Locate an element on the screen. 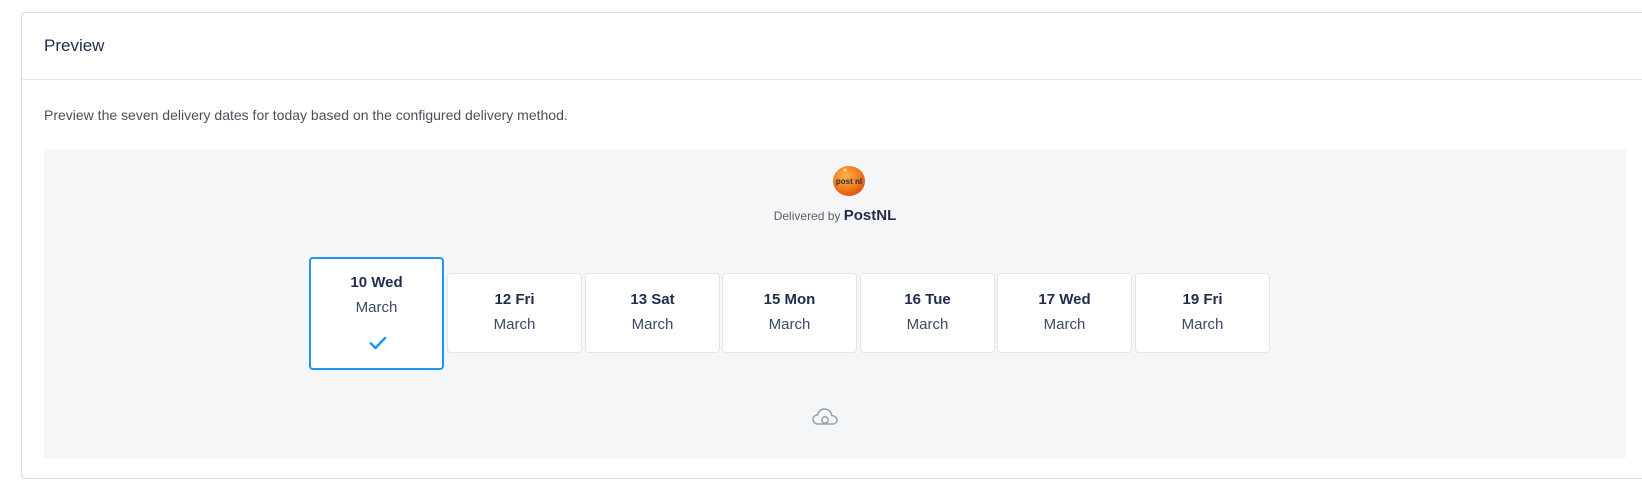 The height and width of the screenshot is (492, 1642). postnl-logo-icon: post nl is located at coordinates (849, 181).